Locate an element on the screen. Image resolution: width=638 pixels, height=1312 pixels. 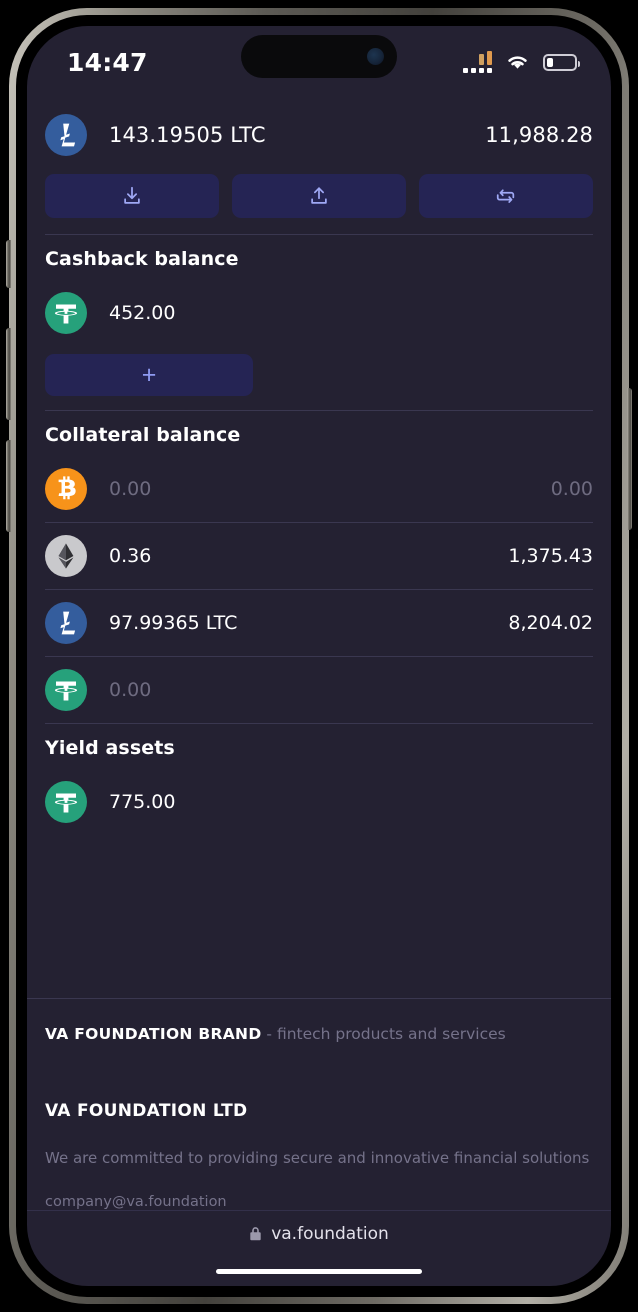
swap-arrows-icon is located at coordinates (505, 196).